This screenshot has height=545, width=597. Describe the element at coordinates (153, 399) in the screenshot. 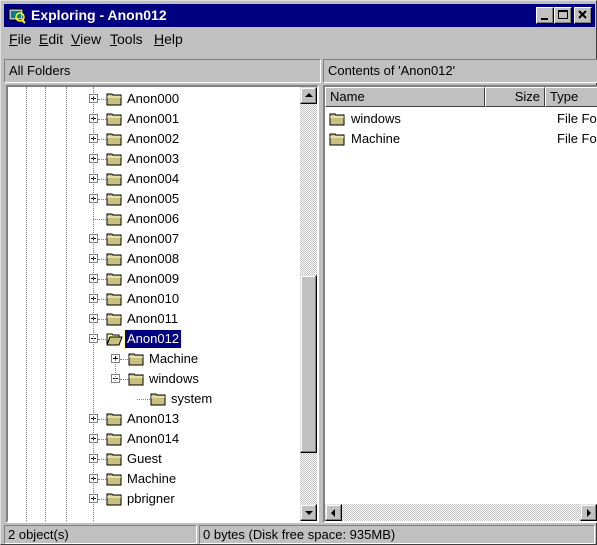

I see `tree-item: system` at that location.